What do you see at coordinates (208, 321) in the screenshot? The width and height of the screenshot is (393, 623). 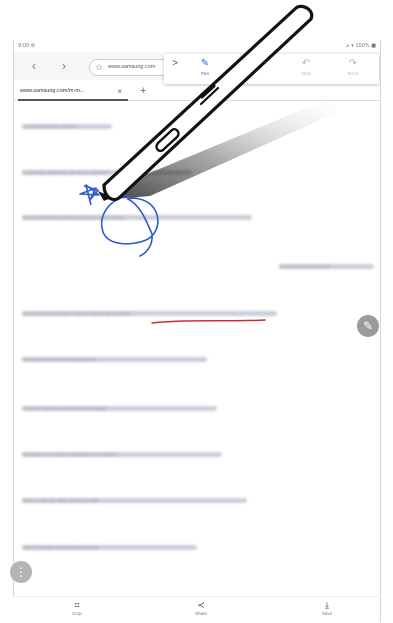 I see `red-underline` at bounding box center [208, 321].